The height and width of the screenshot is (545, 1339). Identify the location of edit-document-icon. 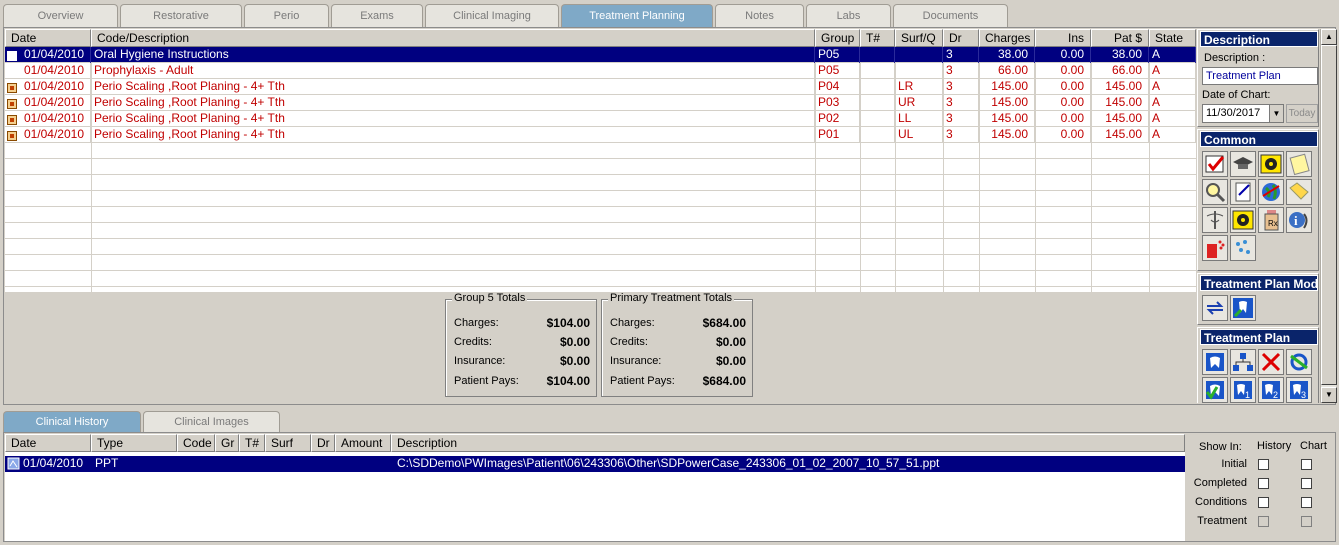
(1243, 192).